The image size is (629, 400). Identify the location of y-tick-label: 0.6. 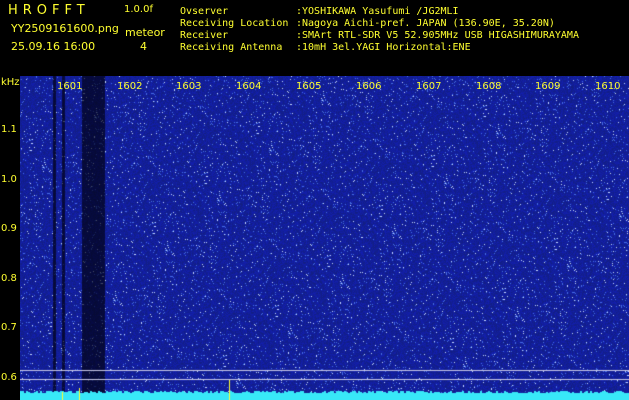
(9, 377).